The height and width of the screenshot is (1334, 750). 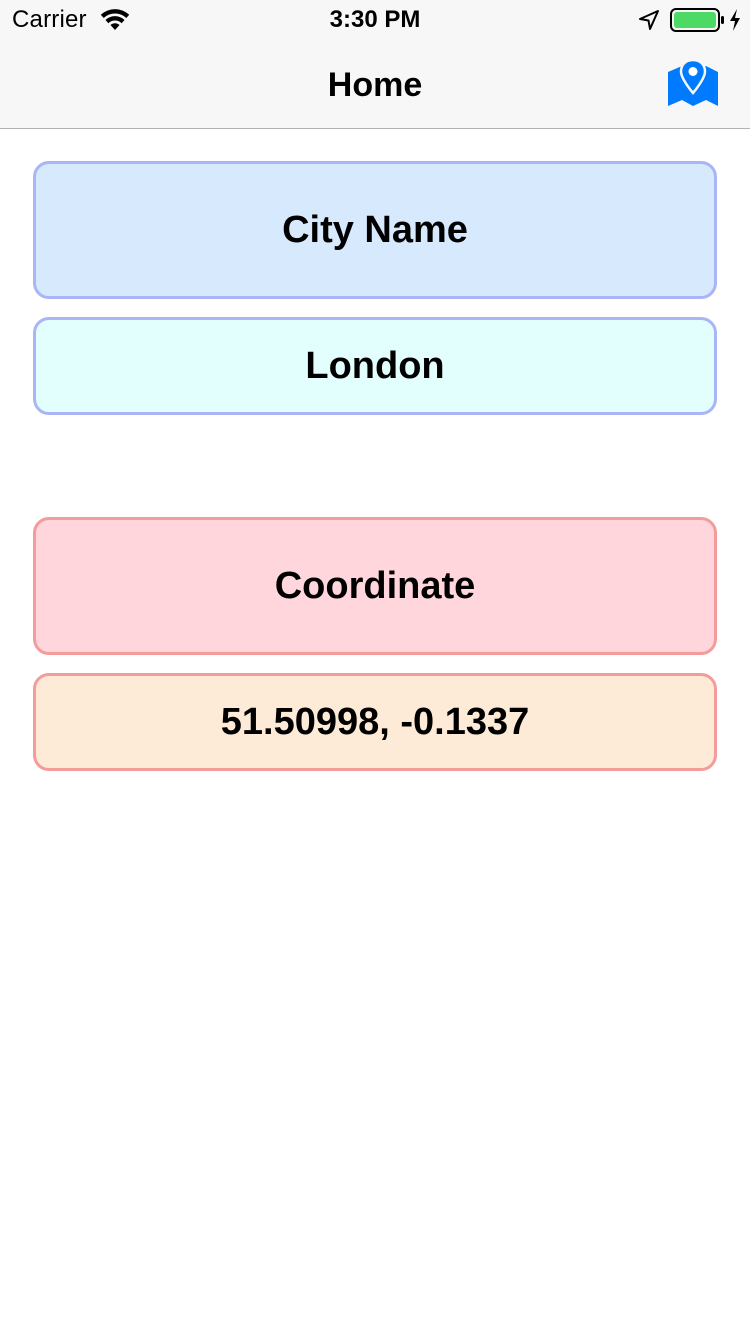 I want to click on battery-icon, so click(x=697, y=20).